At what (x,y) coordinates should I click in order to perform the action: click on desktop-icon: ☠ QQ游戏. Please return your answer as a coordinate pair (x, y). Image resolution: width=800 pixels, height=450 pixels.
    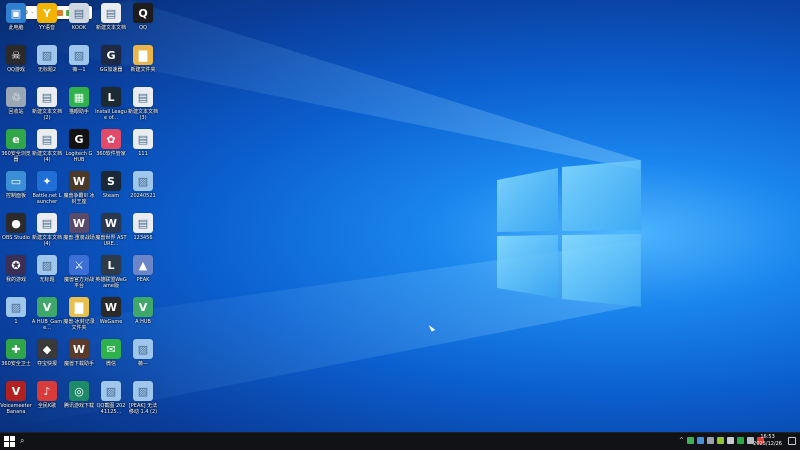
    Looking at the image, I should click on (16, 59).